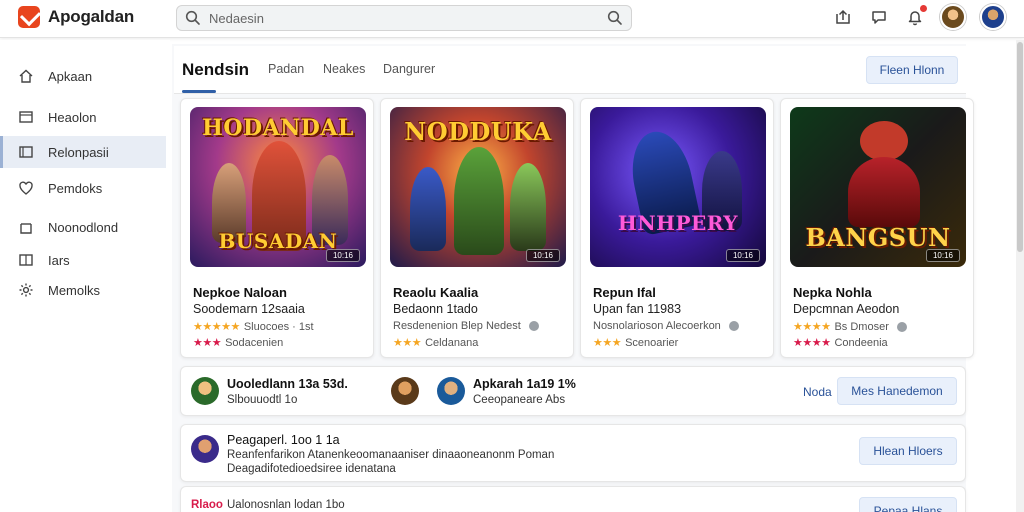 The image size is (1024, 512). I want to click on search-submit-icon, so click(615, 18).